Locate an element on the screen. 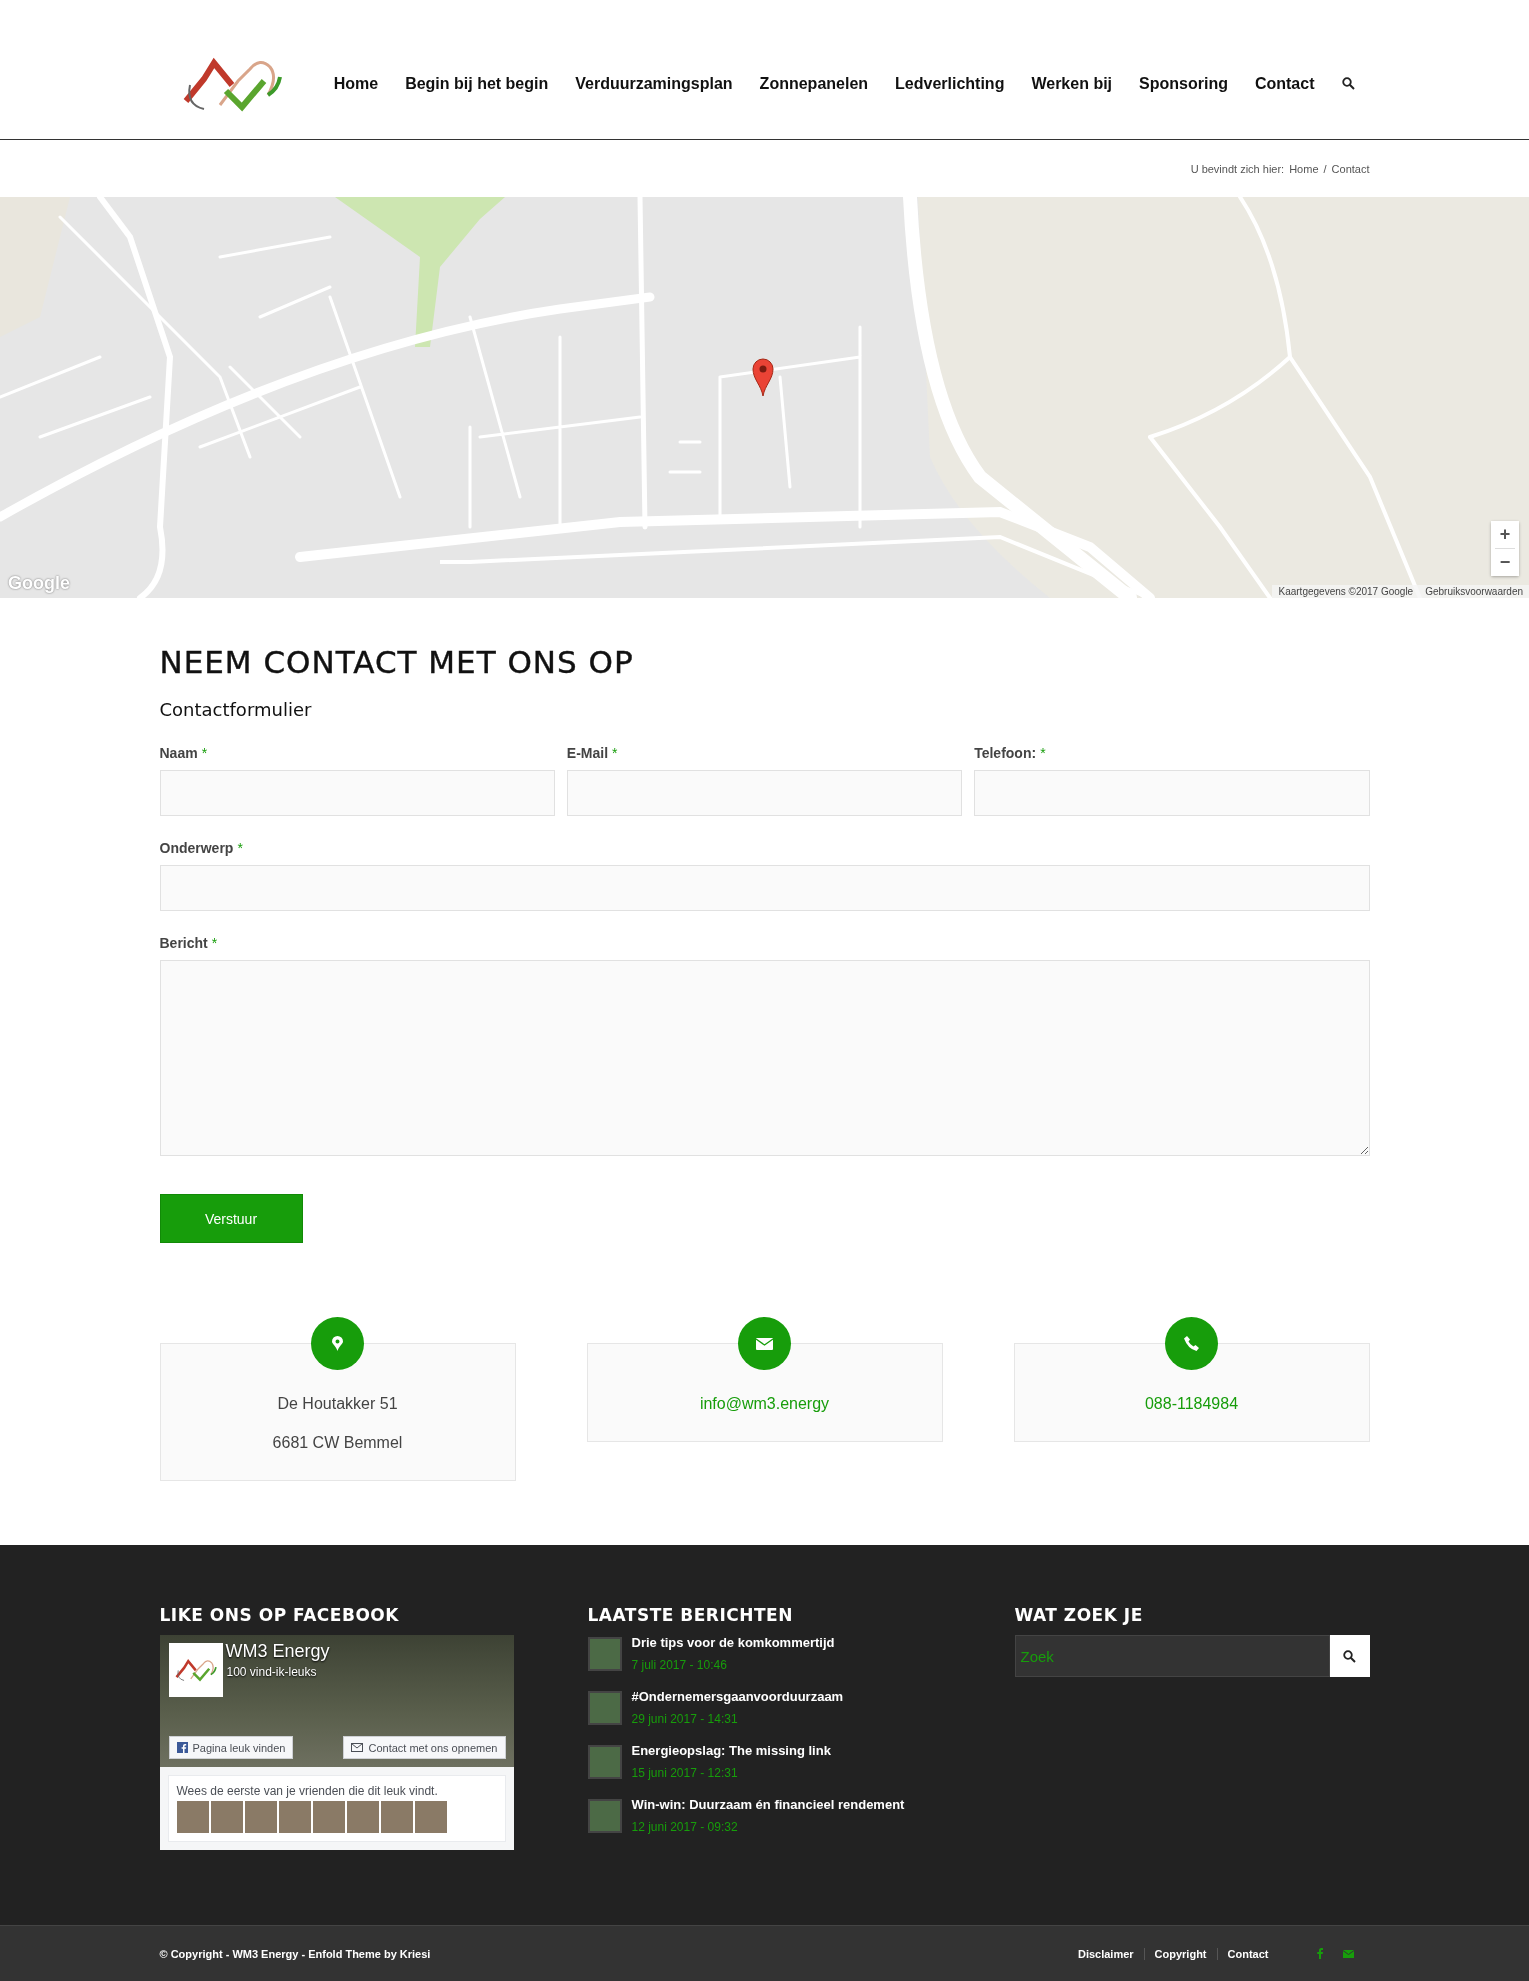 This screenshot has width=1529, height=1981. field-label: Bericht is located at coordinates (183, 943).